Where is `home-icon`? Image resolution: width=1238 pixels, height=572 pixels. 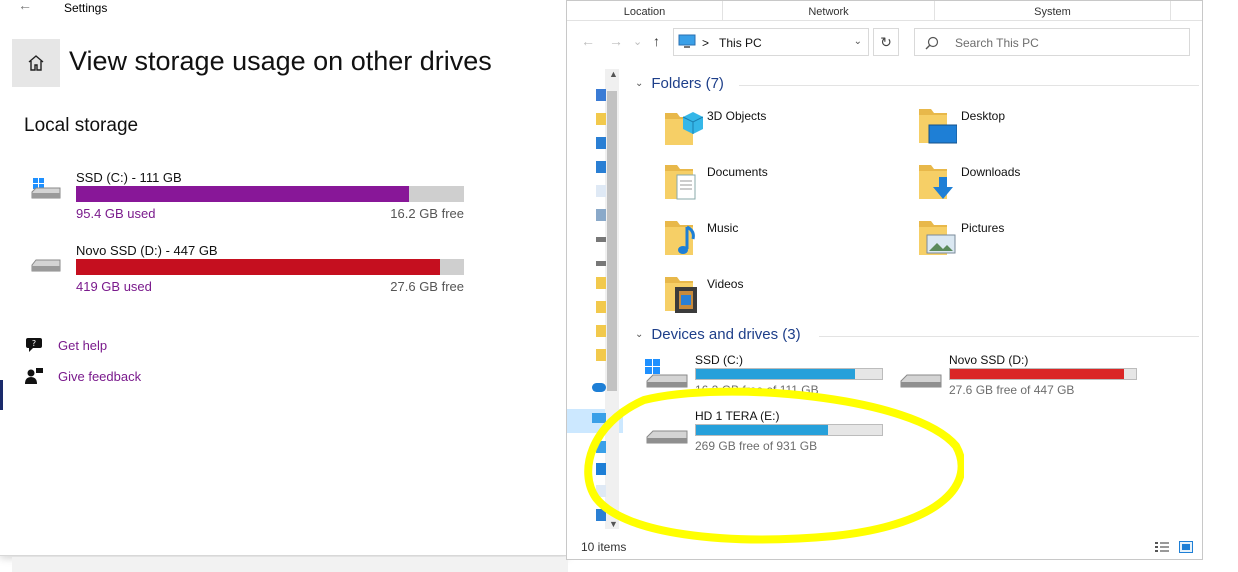
home-icon is located at coordinates (36, 63).